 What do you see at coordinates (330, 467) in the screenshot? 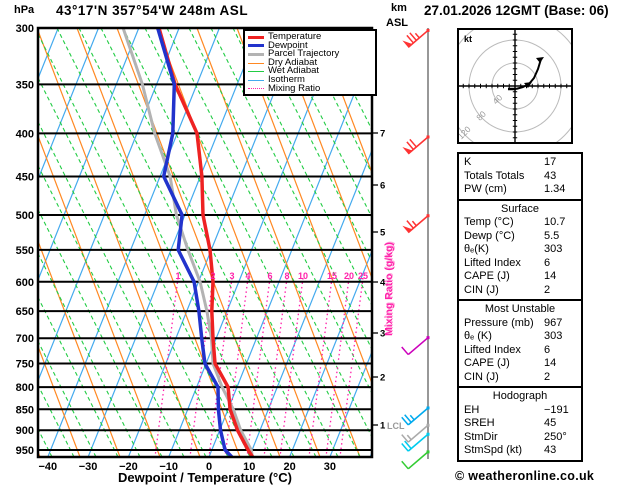
I see `svg-text: 30` at bounding box center [330, 467].